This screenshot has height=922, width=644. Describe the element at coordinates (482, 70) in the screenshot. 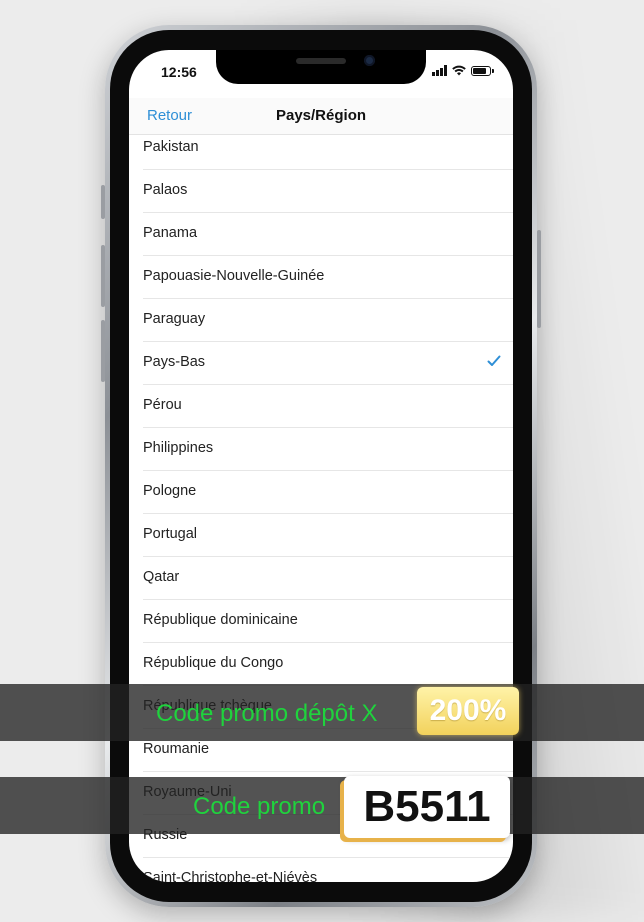

I see `battery-icon` at that location.